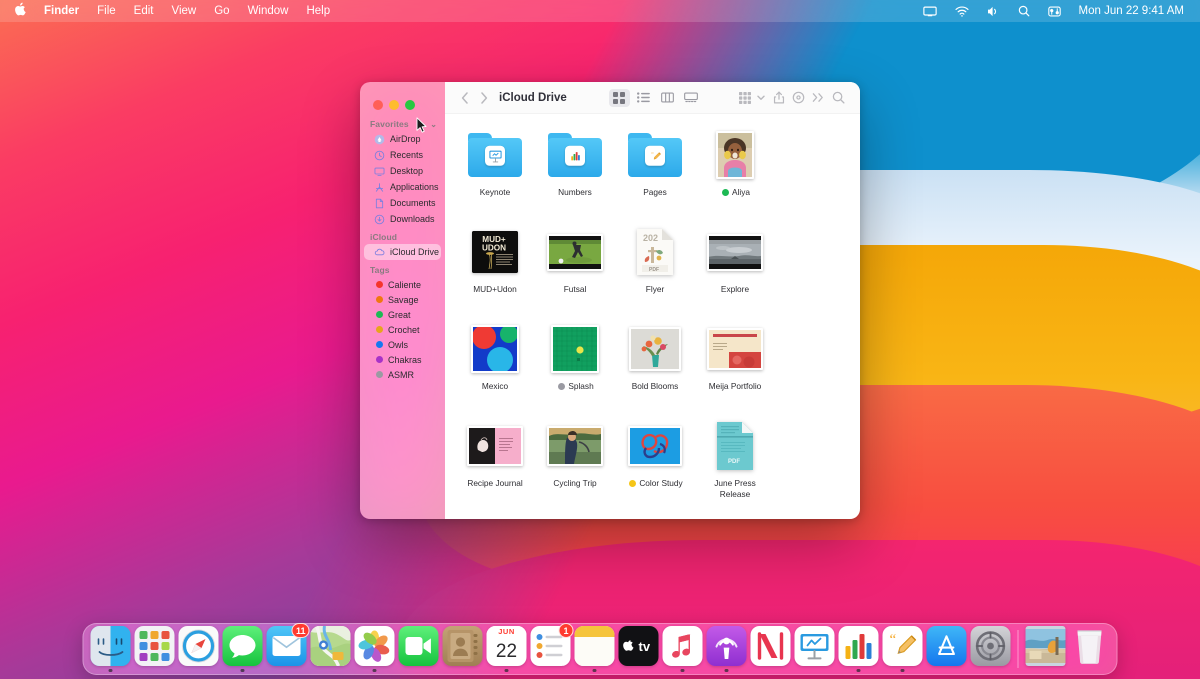 The width and height of the screenshot is (1200, 679). I want to click on messages-icon, so click(242, 646).